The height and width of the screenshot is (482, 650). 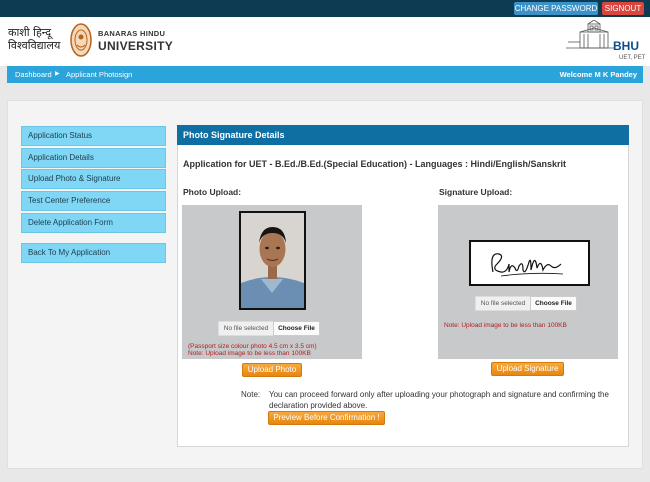 I want to click on signature-upload-label: Signature Upload:, so click(x=476, y=192).